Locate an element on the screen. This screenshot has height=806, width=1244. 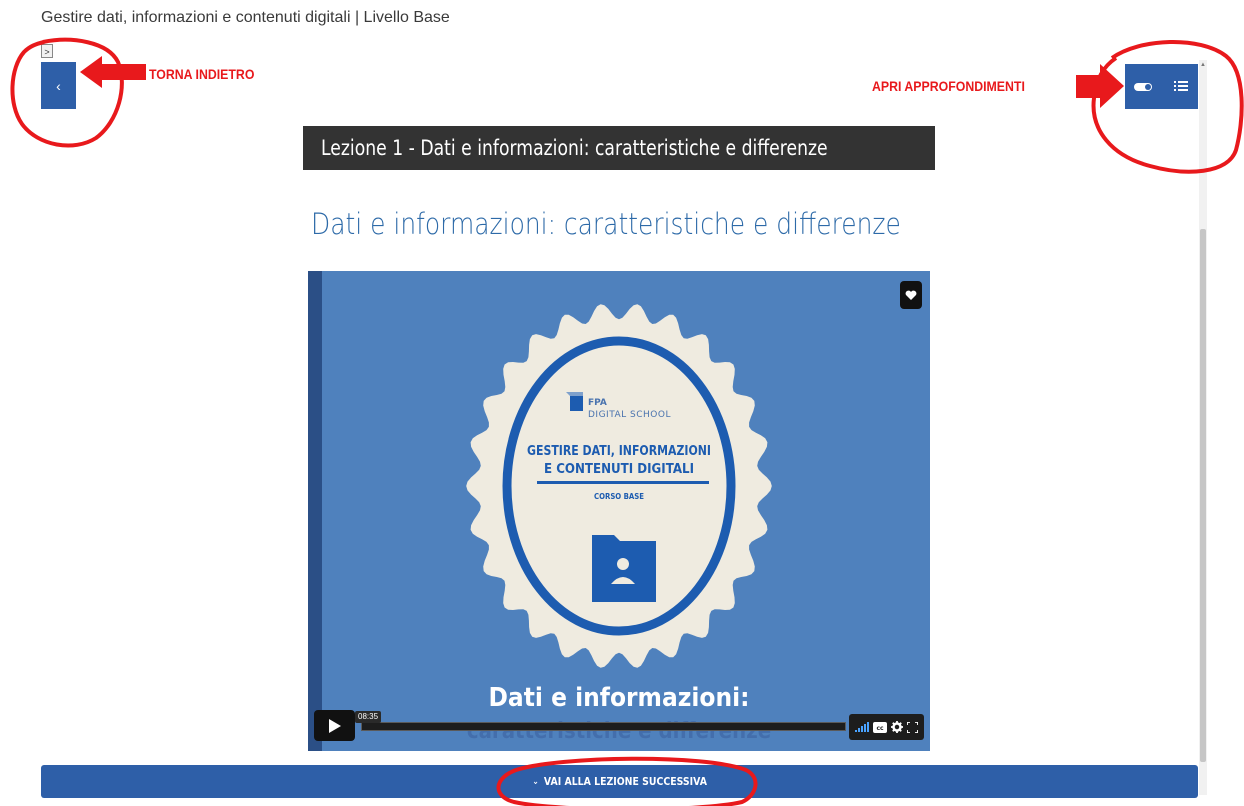
chevron-down-icon: ⌄ is located at coordinates (535, 781).